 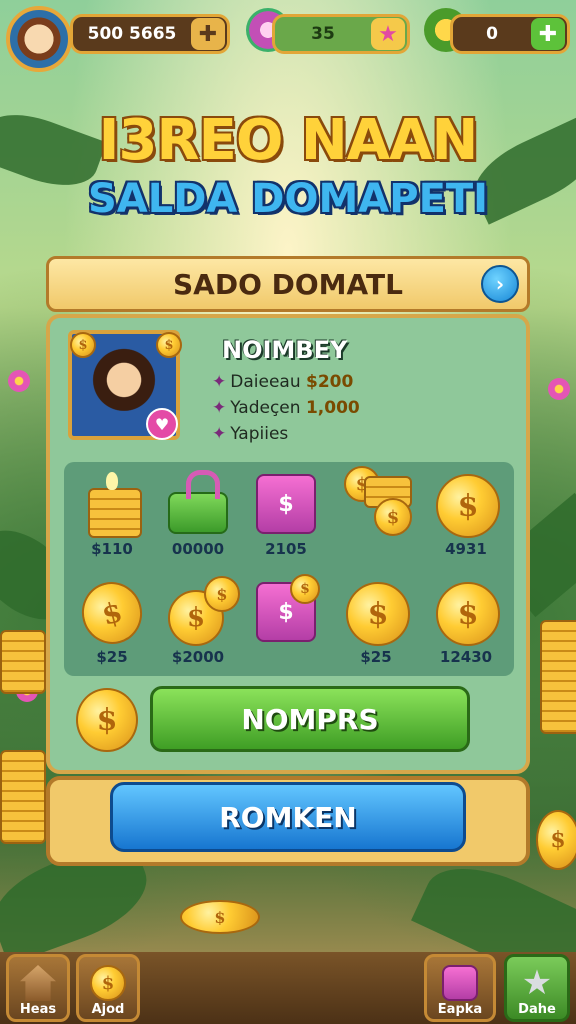 What do you see at coordinates (466, 549) in the screenshot?
I see `item-price: 4931` at bounding box center [466, 549].